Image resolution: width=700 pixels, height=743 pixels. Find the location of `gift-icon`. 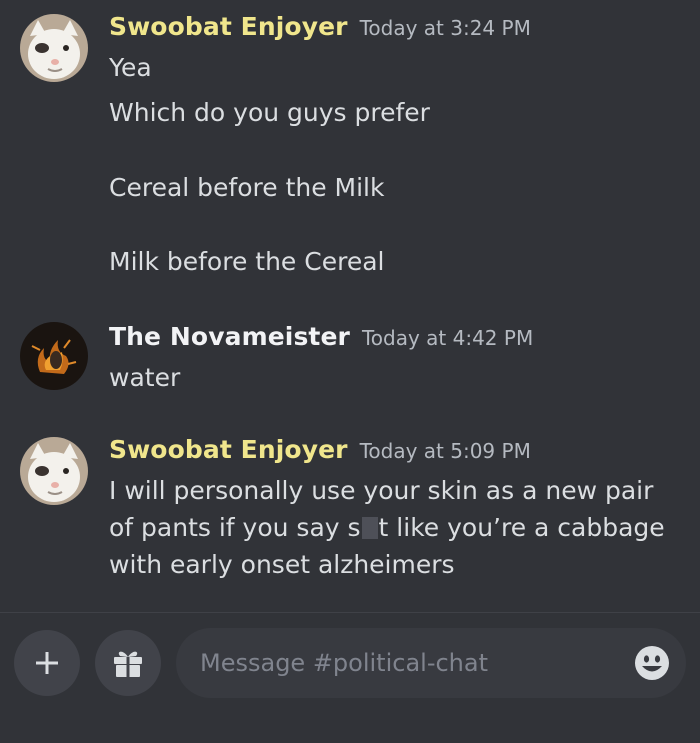

gift-icon is located at coordinates (128, 664).